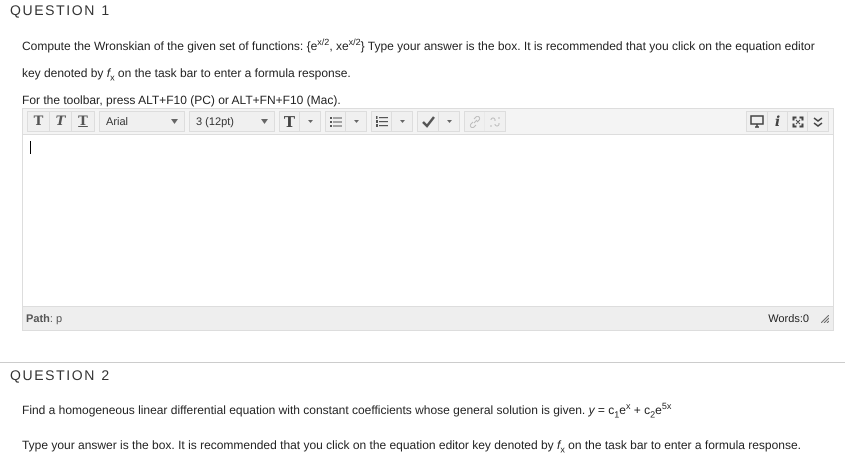  What do you see at coordinates (757, 121) in the screenshot?
I see `monitor-icon` at bounding box center [757, 121].